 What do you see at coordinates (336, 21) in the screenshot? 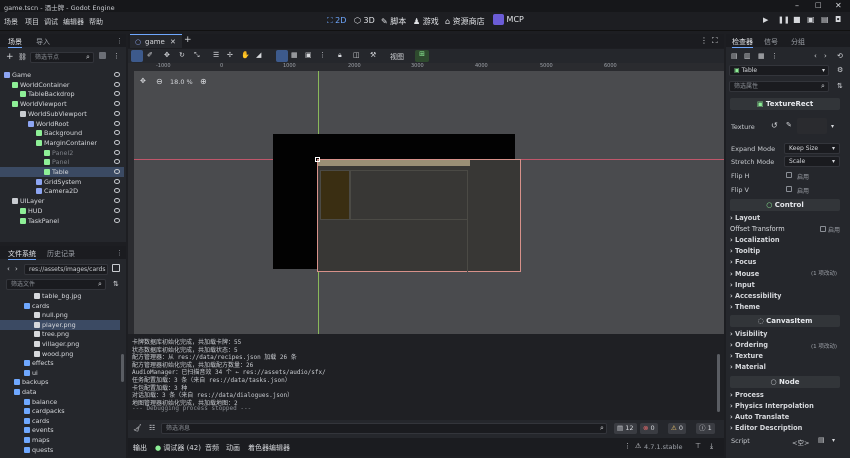
I see `workspace-2d: ⛶ 2D` at bounding box center [336, 21].